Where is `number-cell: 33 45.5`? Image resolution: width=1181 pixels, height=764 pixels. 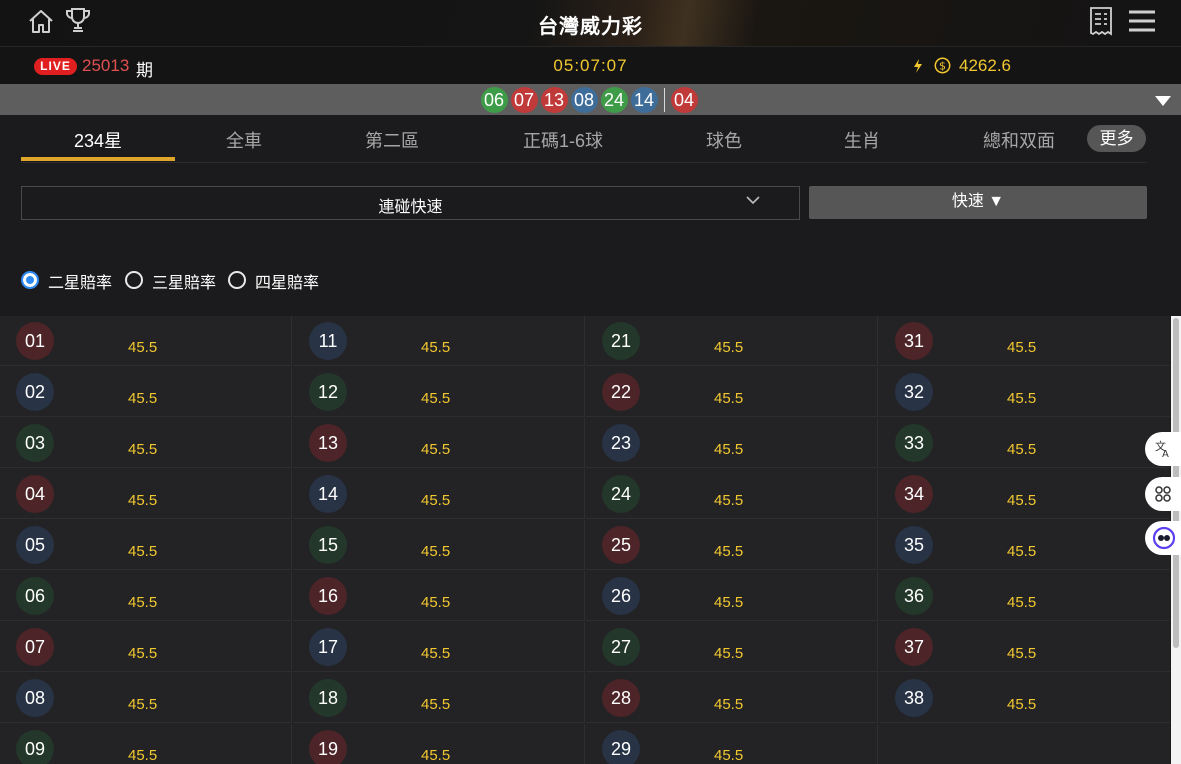 number-cell: 33 45.5 is located at coordinates (1024, 443).